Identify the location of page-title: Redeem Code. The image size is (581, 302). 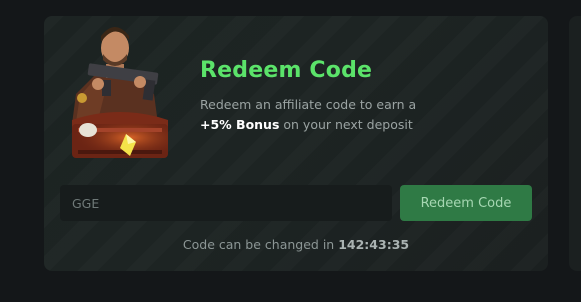
(286, 70).